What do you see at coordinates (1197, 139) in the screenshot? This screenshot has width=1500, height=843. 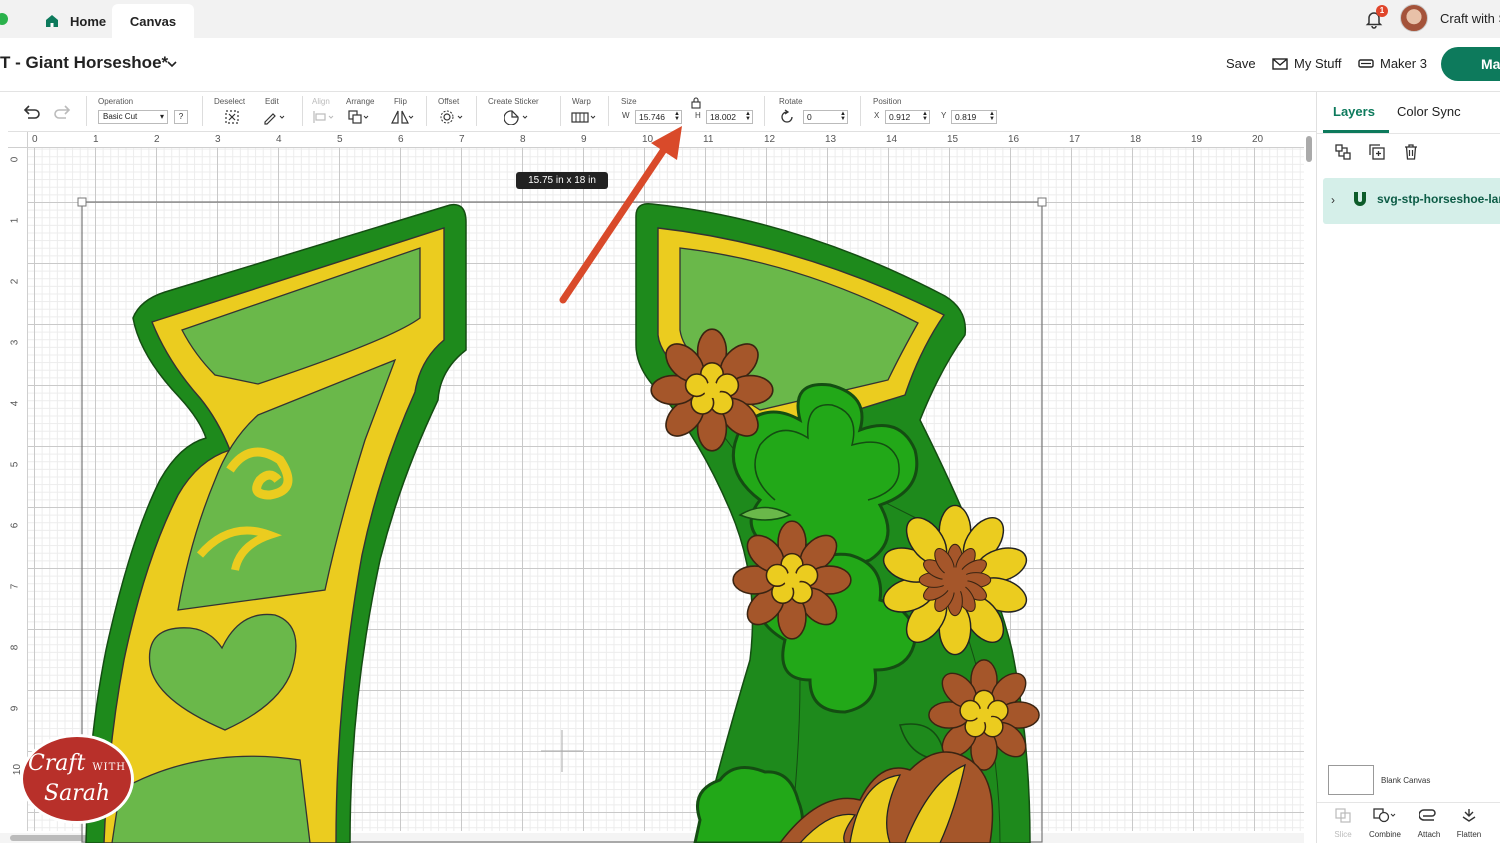 I see `ruler-h-tick-label: 19` at bounding box center [1197, 139].